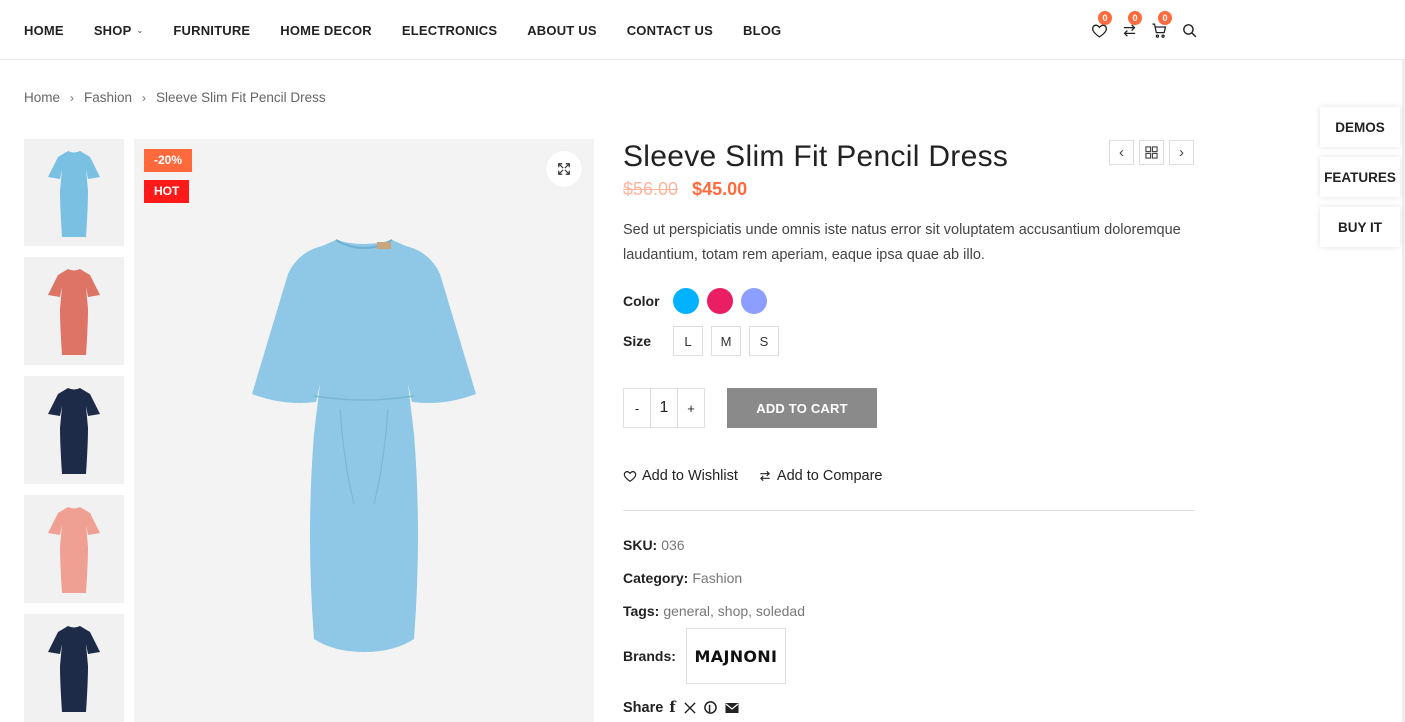  I want to click on share-label: Share, so click(643, 707).